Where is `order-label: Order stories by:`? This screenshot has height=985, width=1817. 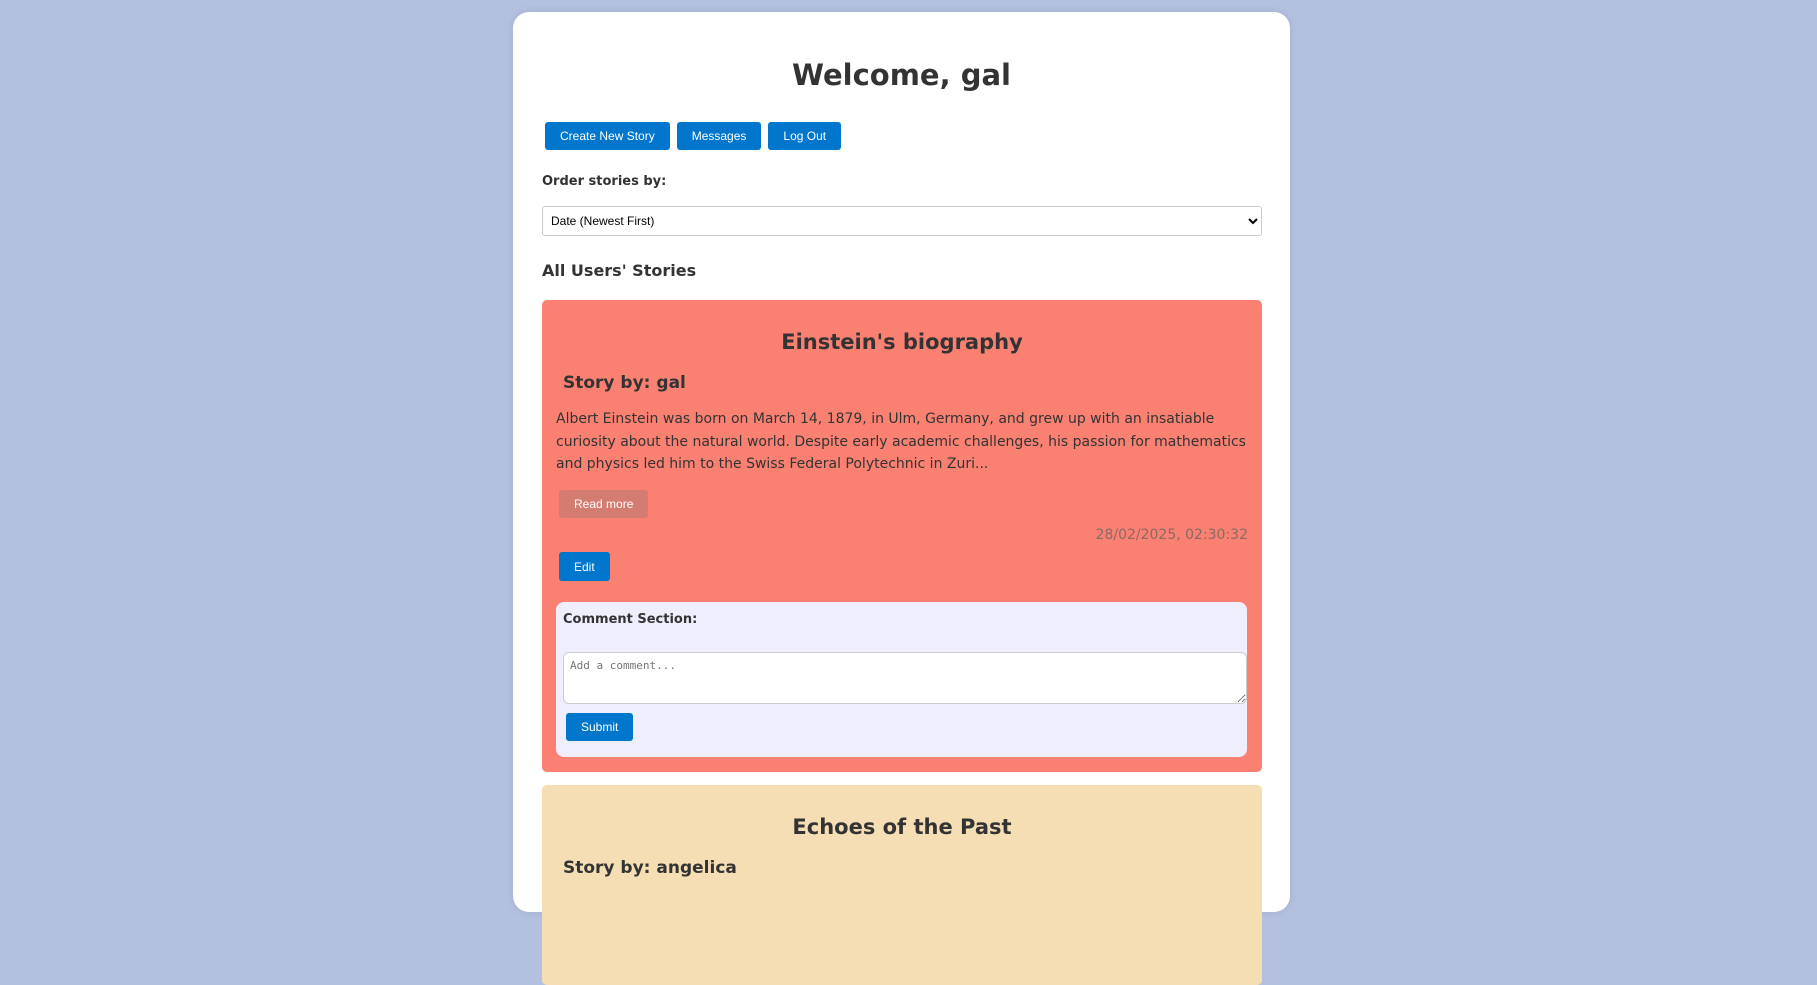 order-label: Order stories by: is located at coordinates (604, 181).